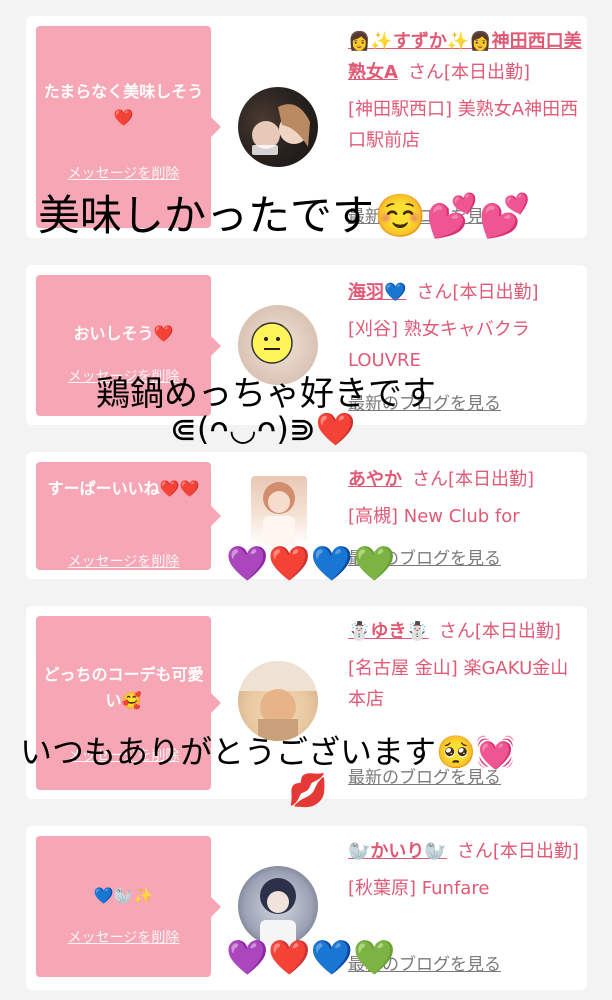 The height and width of the screenshot is (1000, 612). I want to click on shop-info: [秋葉原] Funfare, so click(419, 888).